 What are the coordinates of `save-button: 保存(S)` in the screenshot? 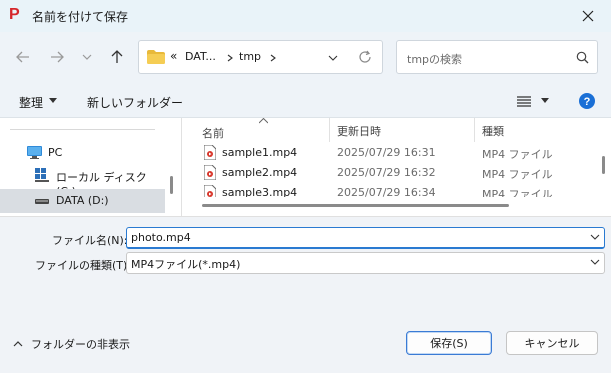 It's located at (449, 343).